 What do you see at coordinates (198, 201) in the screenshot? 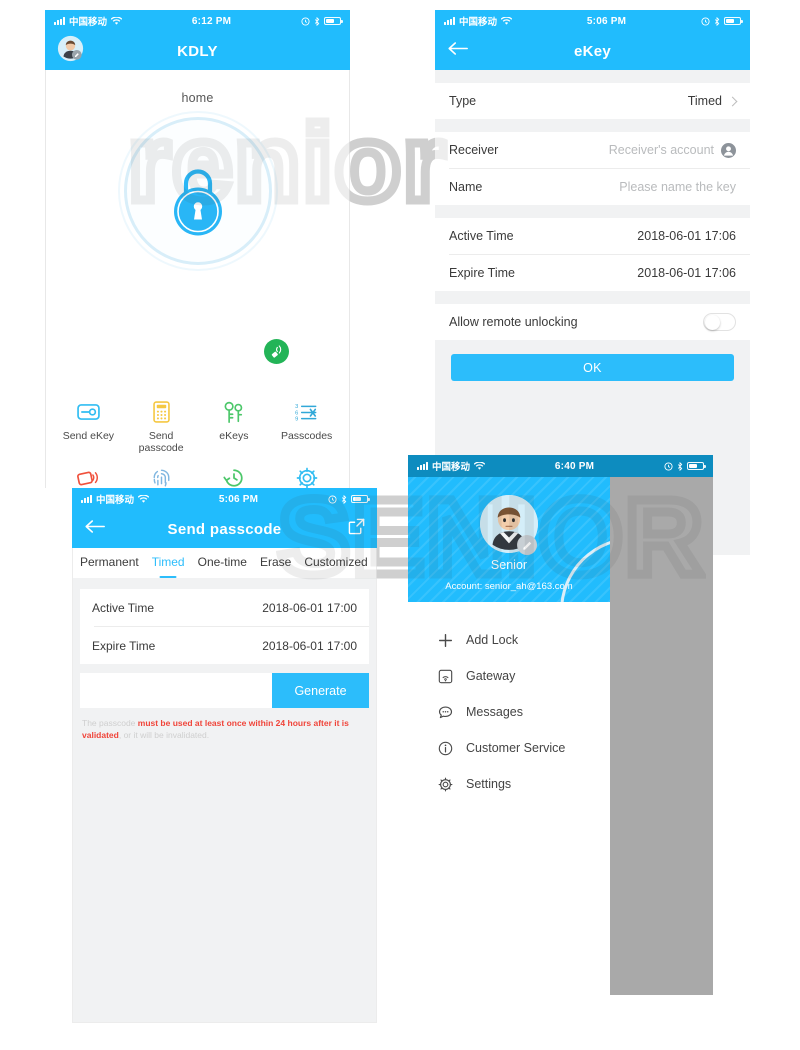
I see `padlock-icon` at bounding box center [198, 201].